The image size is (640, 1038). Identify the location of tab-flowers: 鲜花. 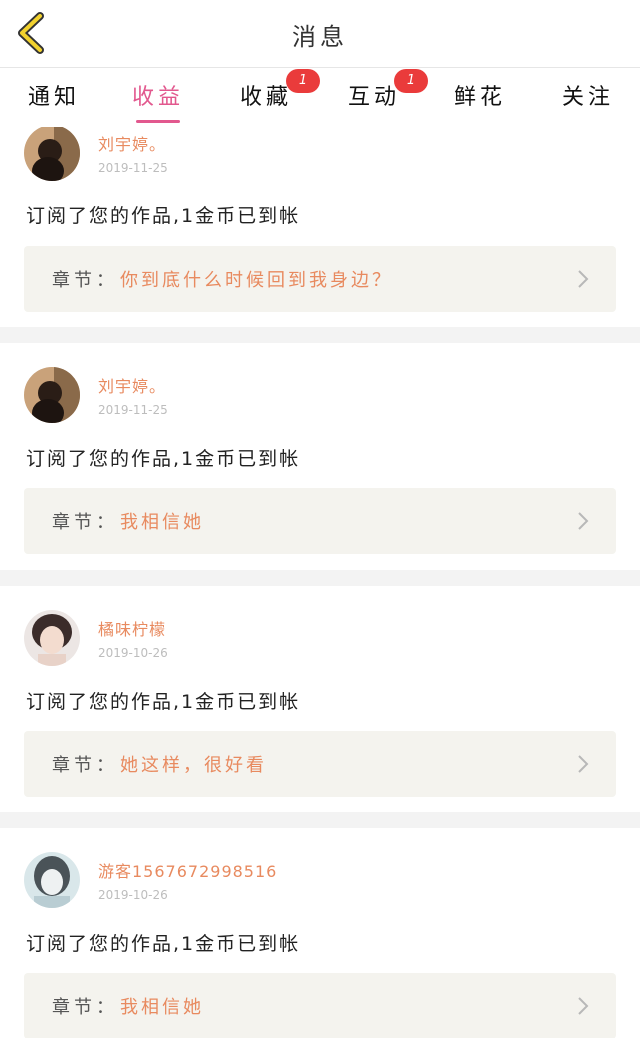
(480, 102).